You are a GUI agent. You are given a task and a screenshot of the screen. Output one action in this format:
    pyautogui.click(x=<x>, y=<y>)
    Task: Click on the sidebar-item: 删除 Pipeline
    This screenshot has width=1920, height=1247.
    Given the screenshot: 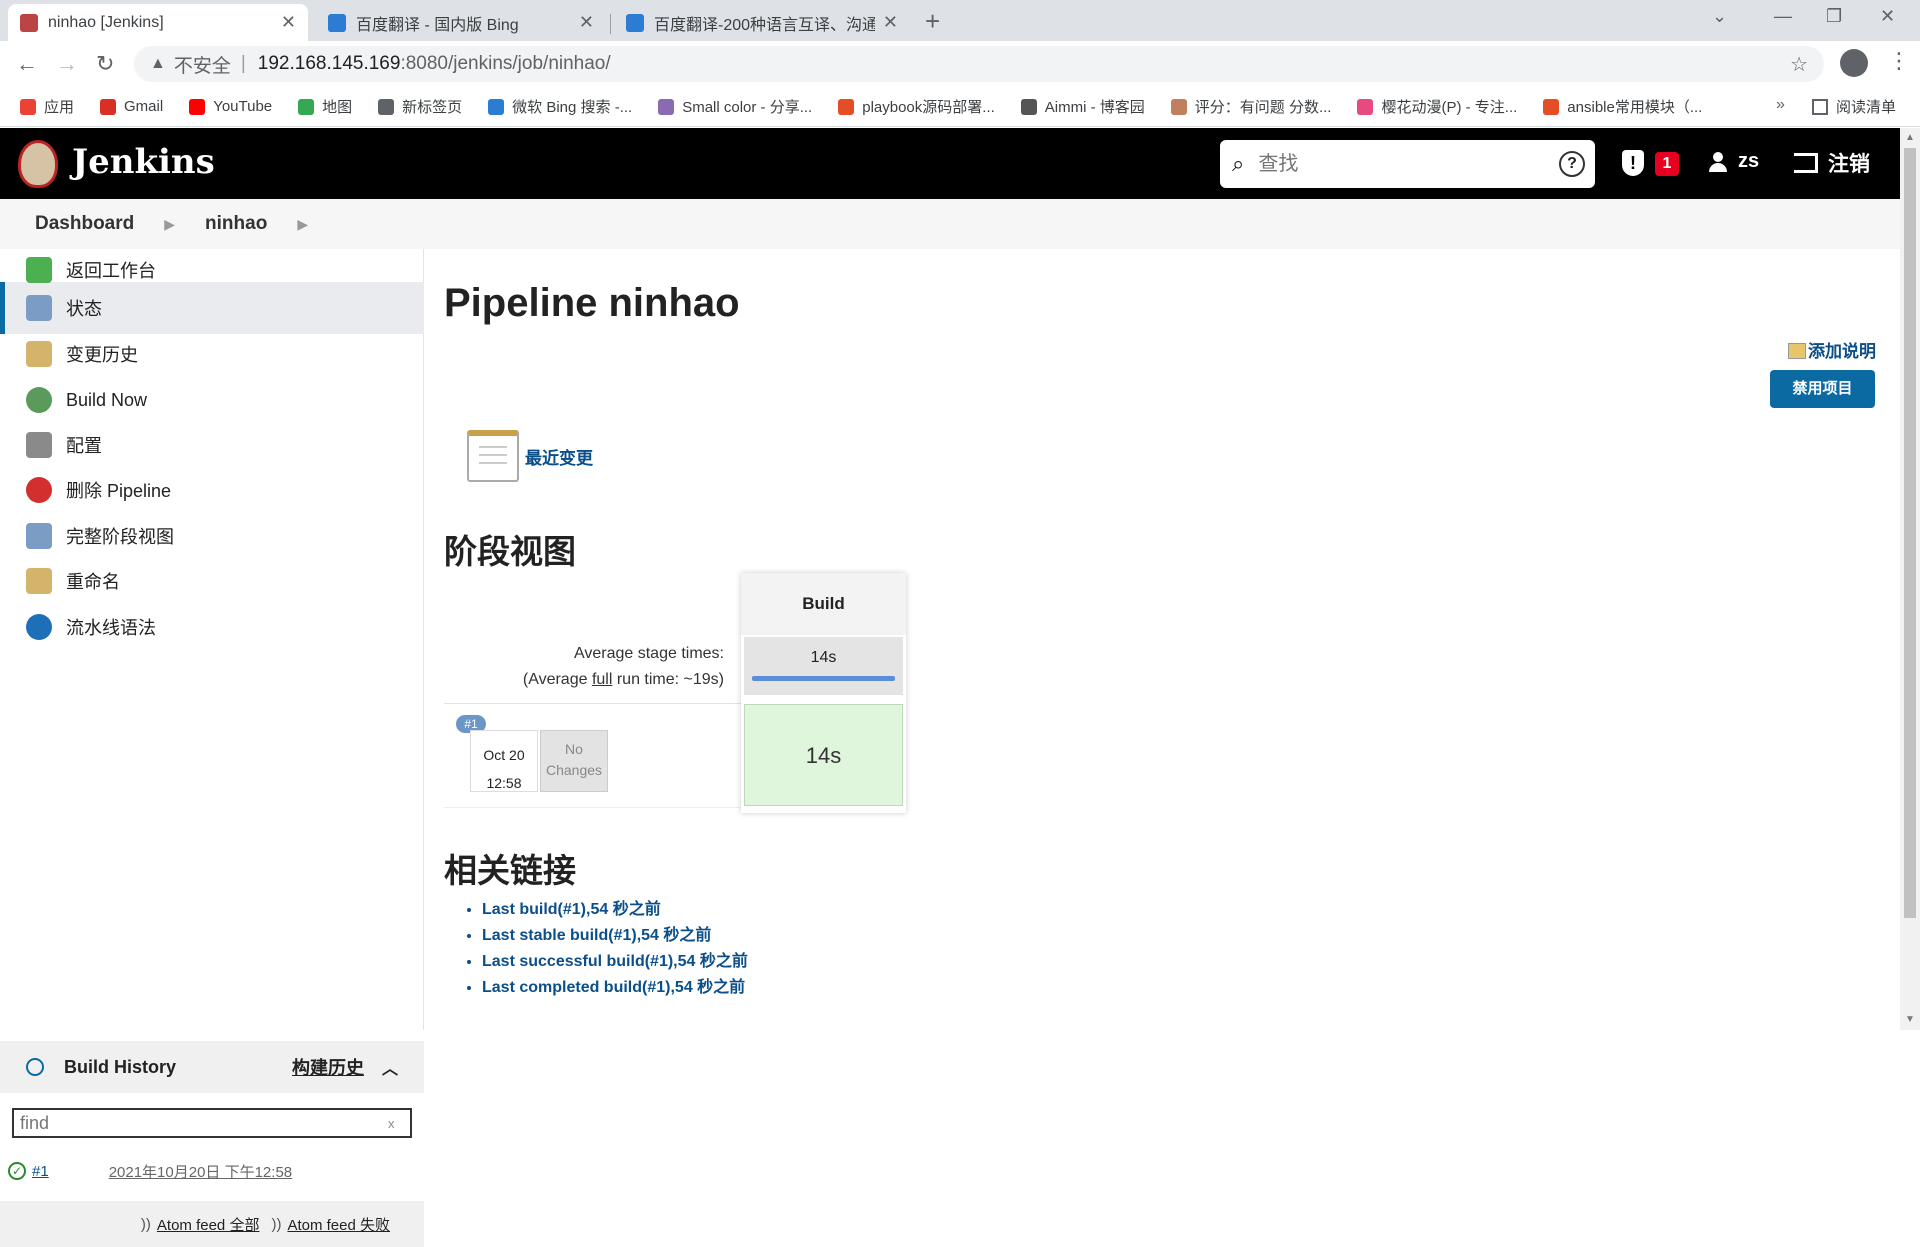 What is the action you would take?
    pyautogui.click(x=212, y=490)
    